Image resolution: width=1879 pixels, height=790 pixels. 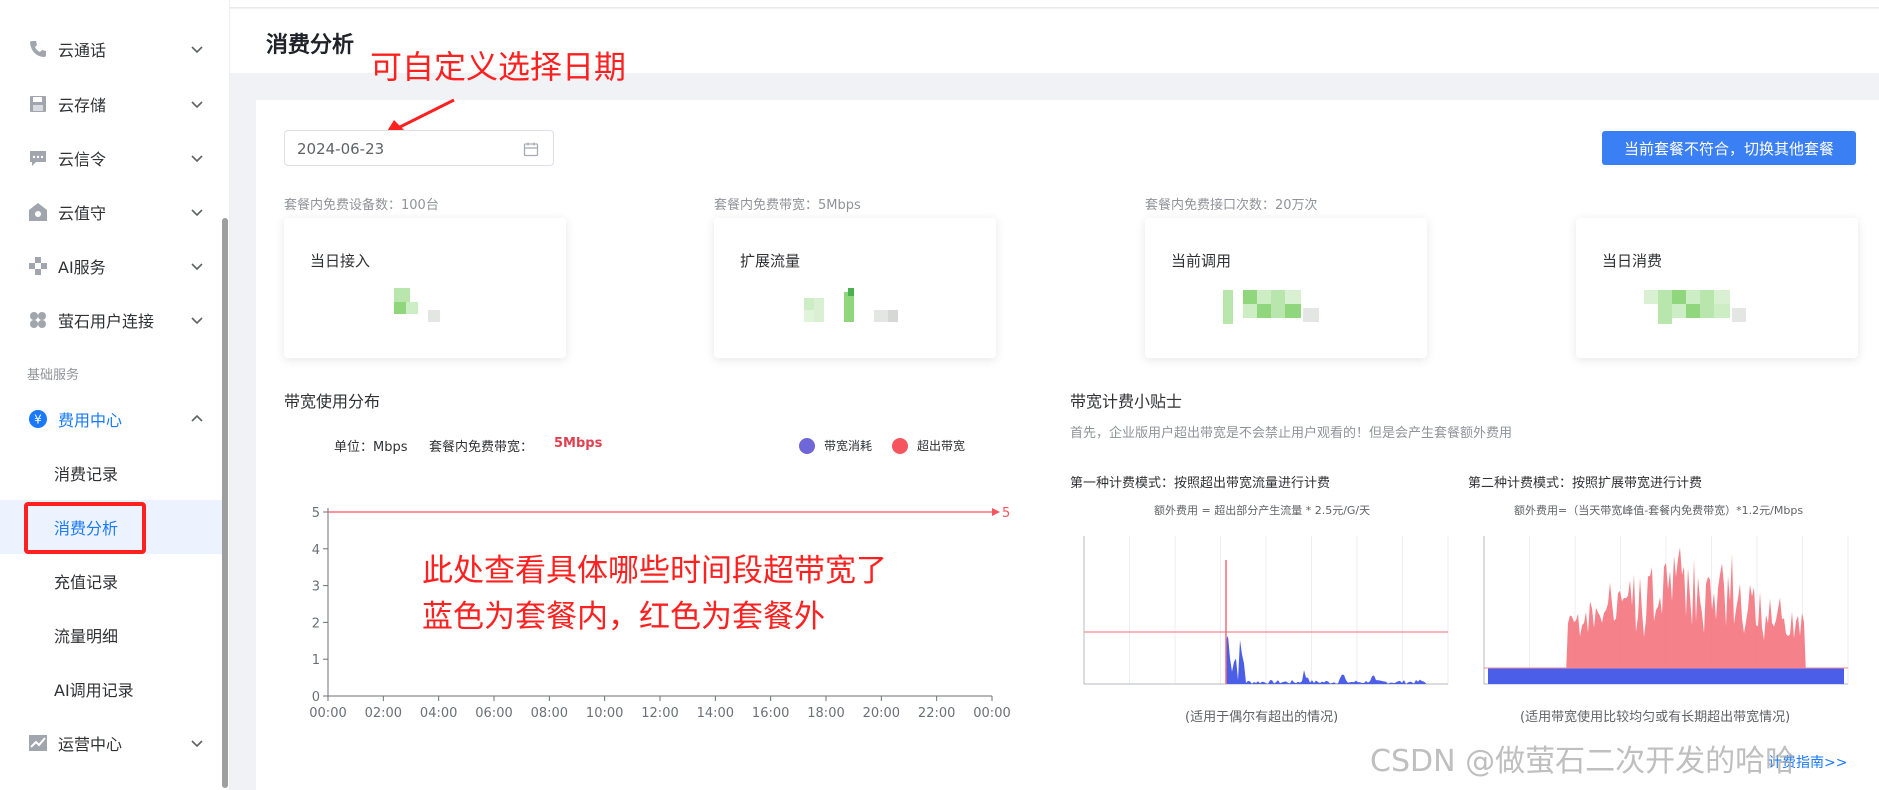 I want to click on sidebar-item-operations: 运营中心, so click(x=112, y=743).